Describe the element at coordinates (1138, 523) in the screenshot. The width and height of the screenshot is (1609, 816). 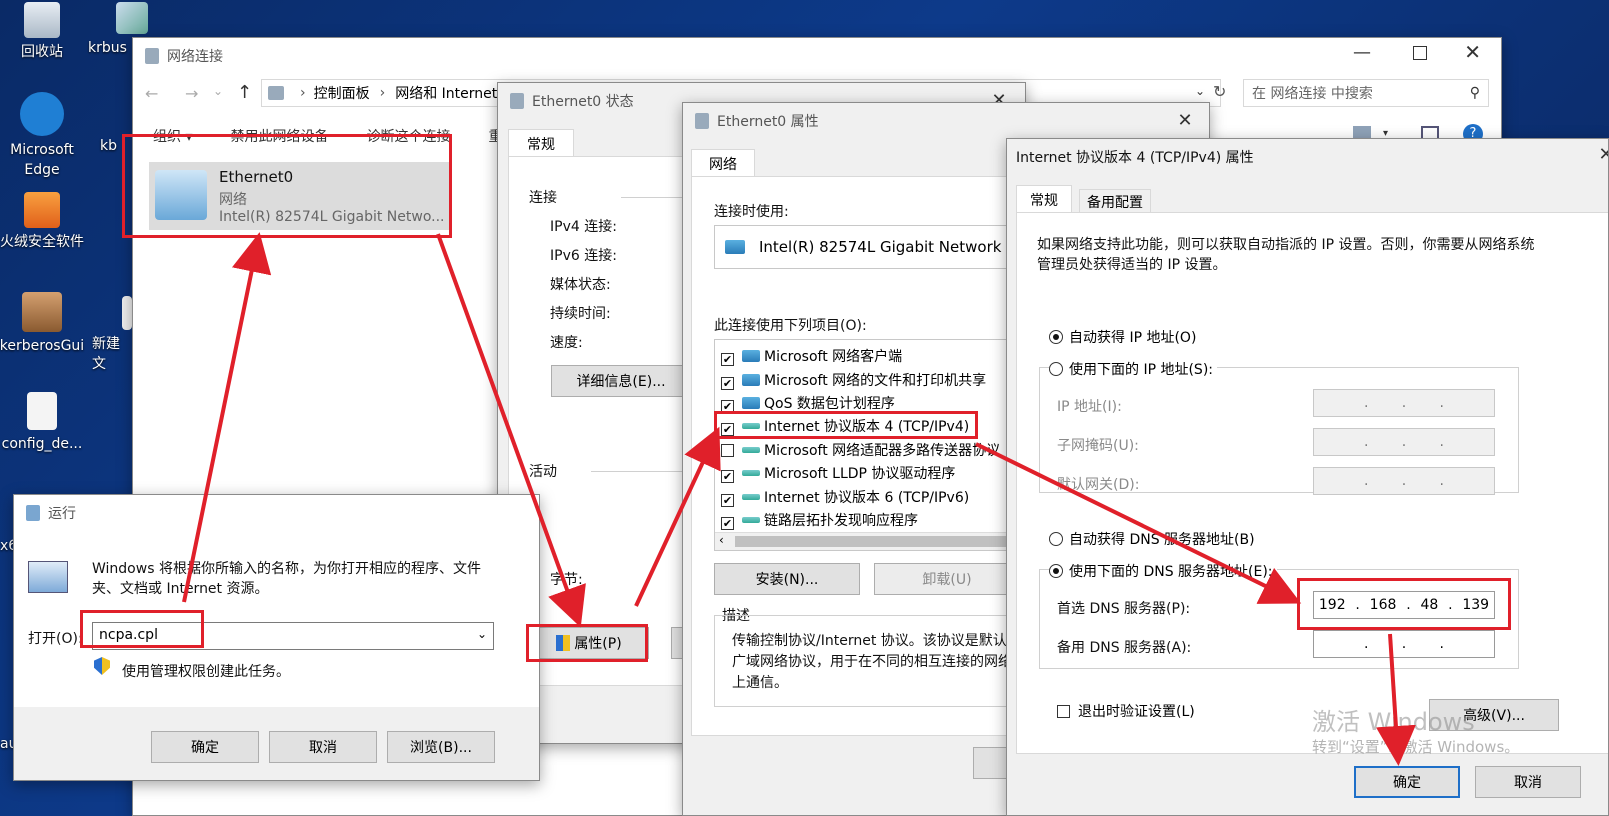
I see `arrow-ipv4-to-dns` at that location.